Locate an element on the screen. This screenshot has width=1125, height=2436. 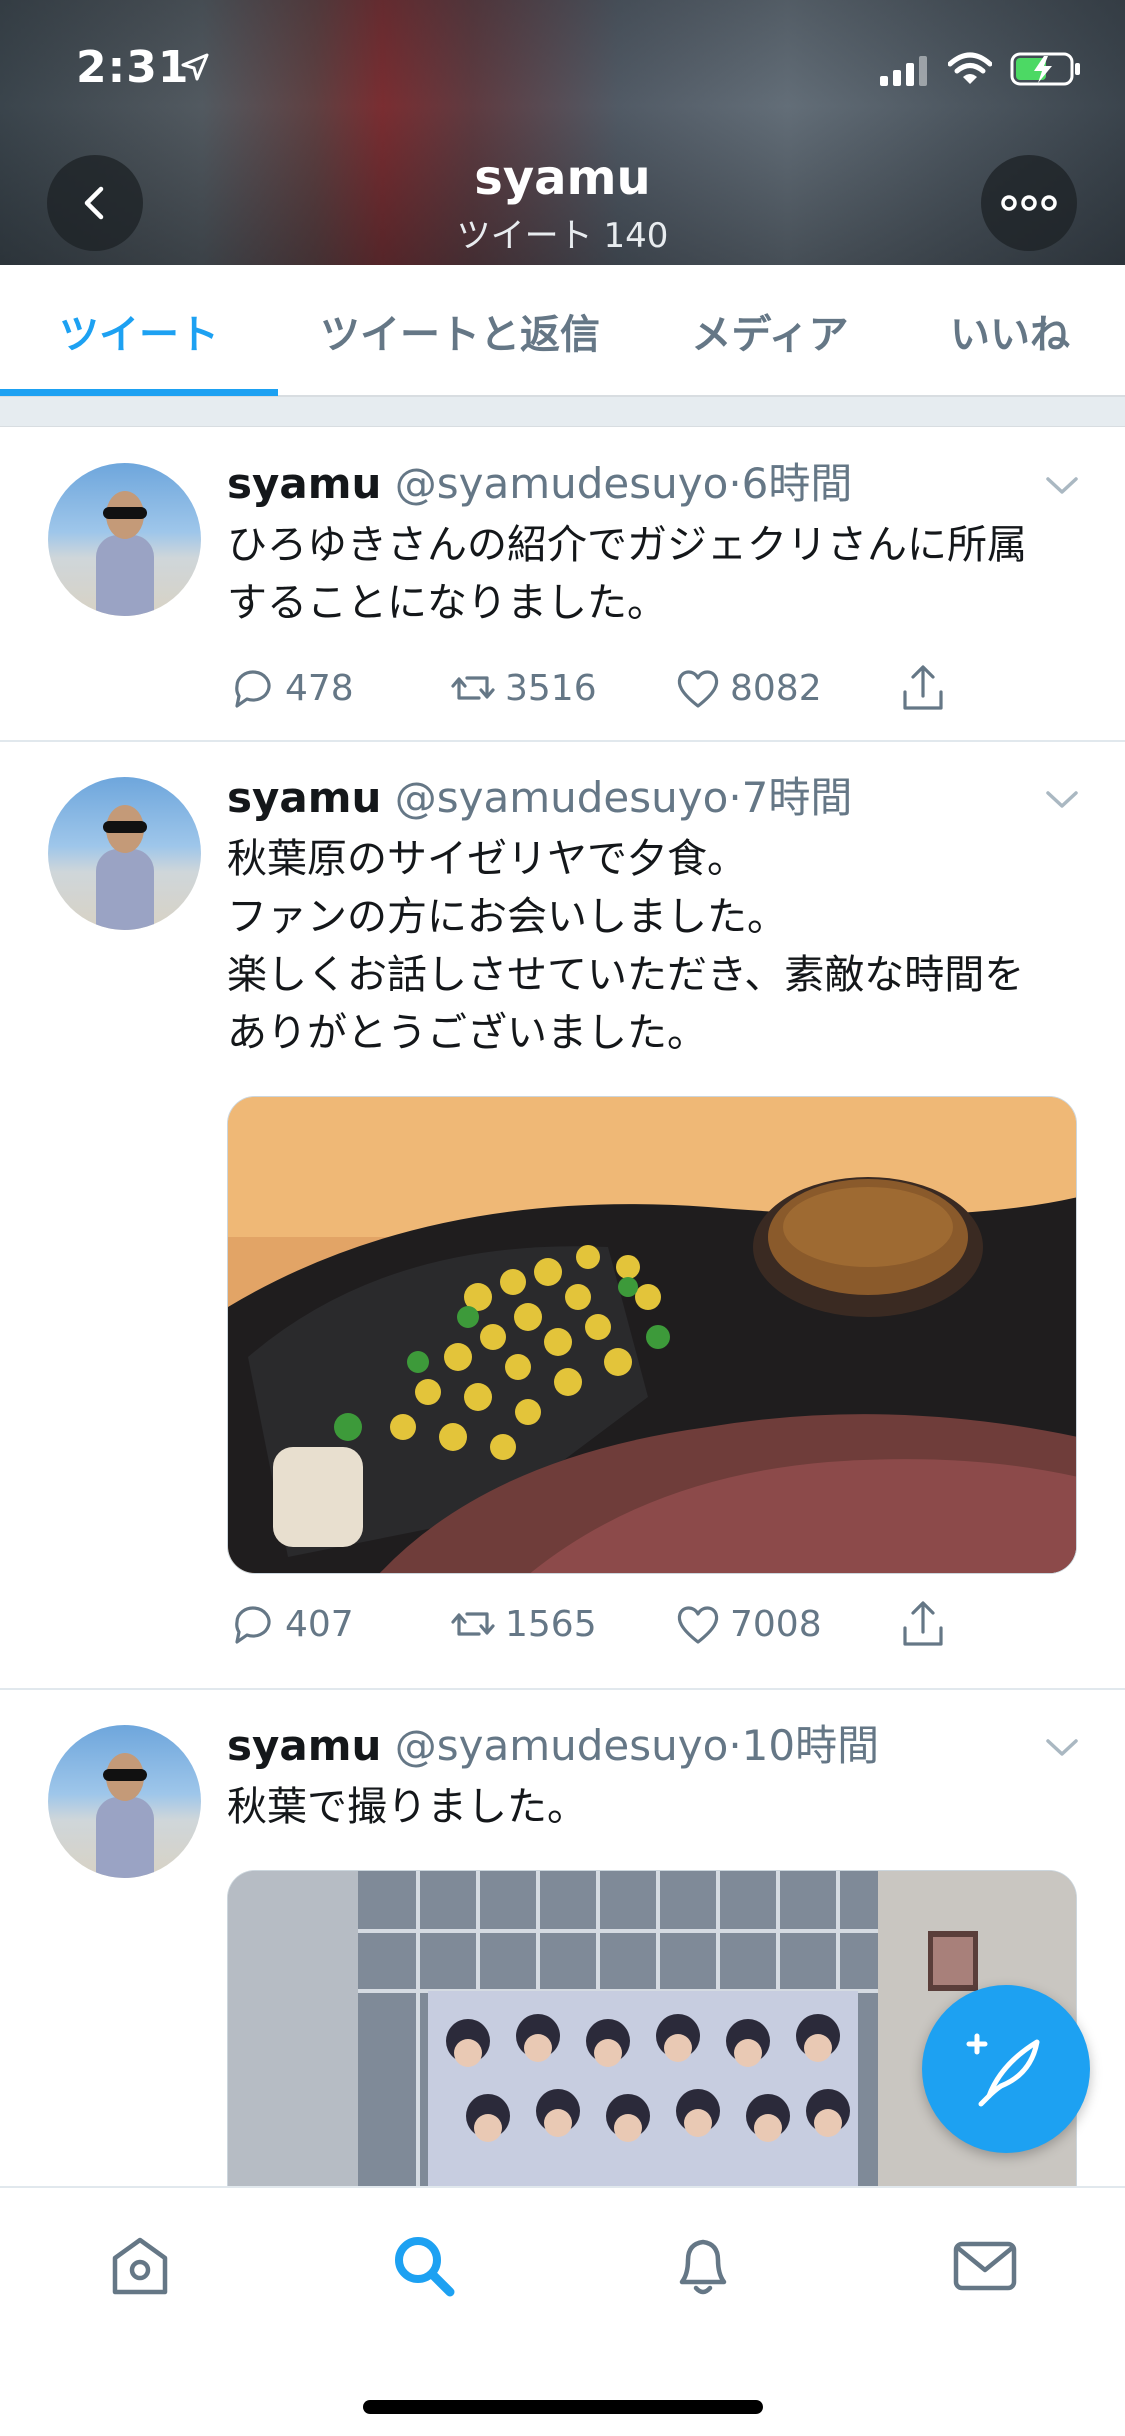
like-count: 7008 is located at coordinates (776, 1624).